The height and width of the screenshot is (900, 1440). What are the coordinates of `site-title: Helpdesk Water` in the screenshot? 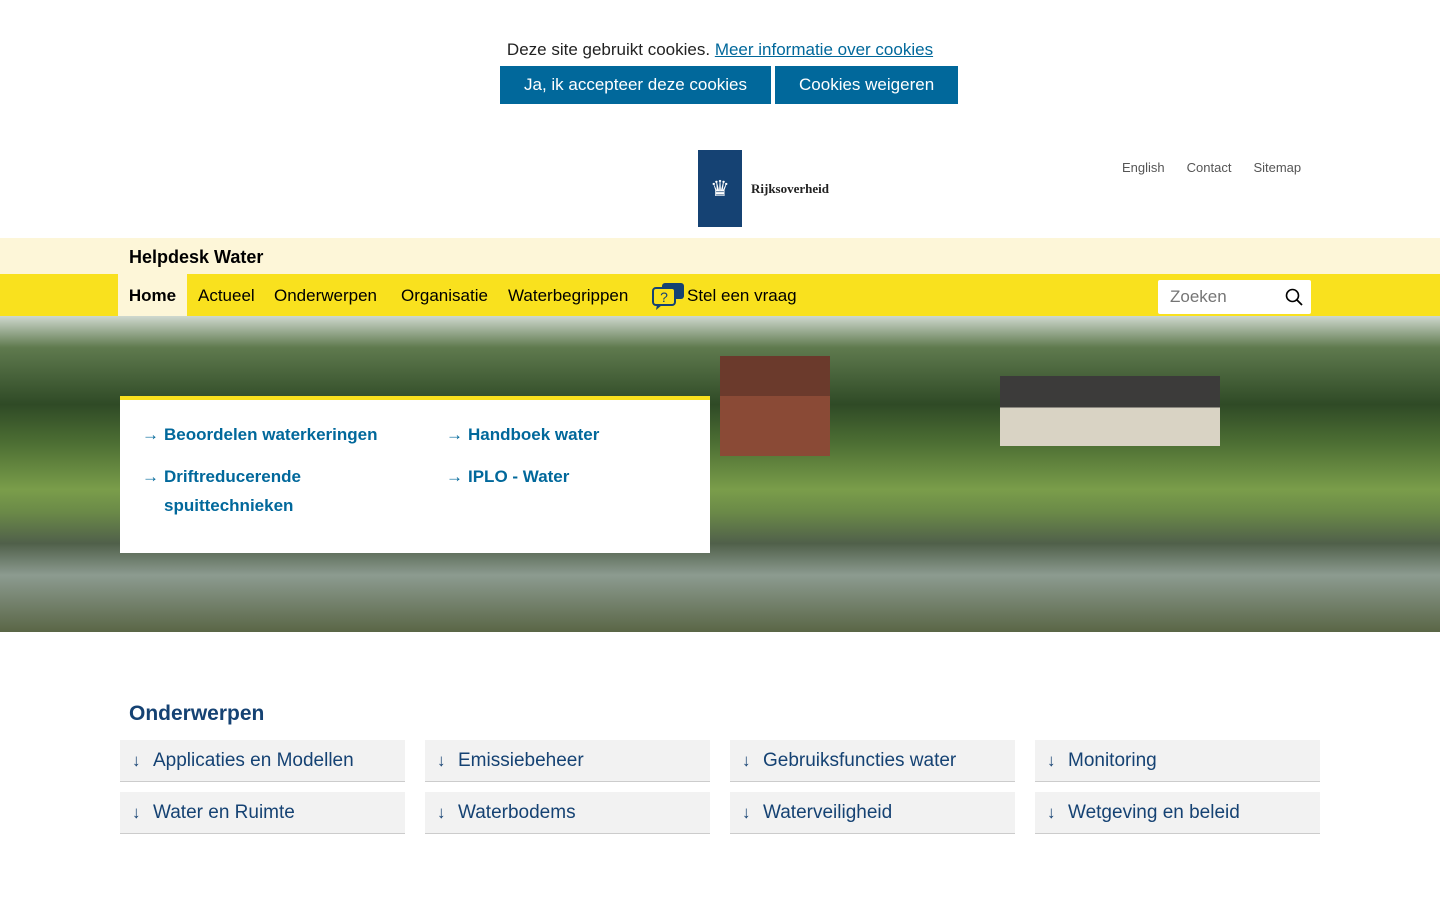 It's located at (196, 257).